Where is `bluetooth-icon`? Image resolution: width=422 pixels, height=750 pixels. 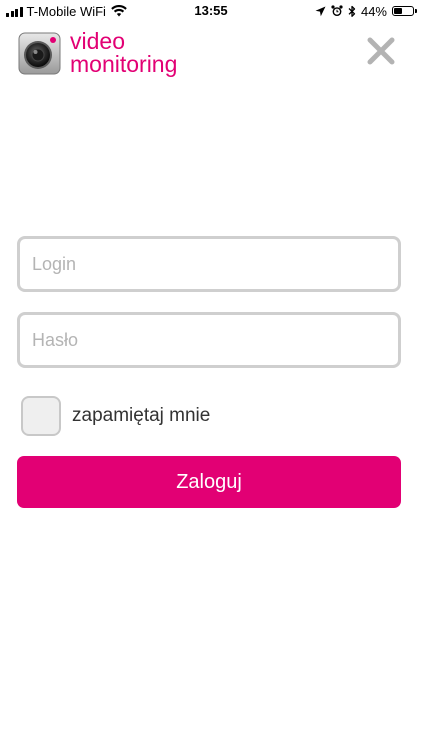
bluetooth-icon is located at coordinates (352, 11).